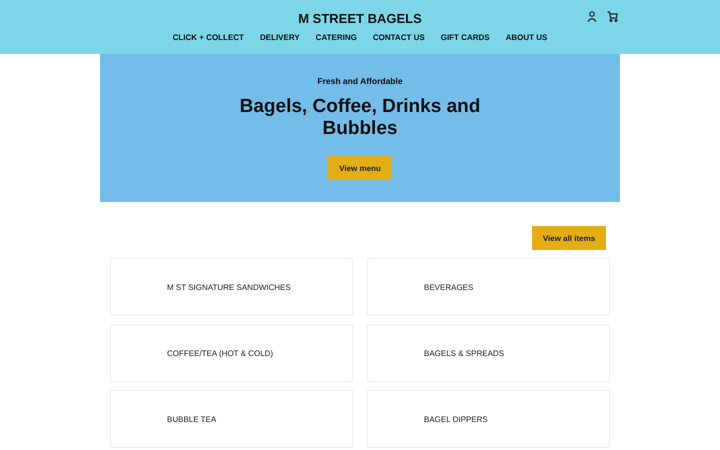  I want to click on category-card: M ST SIGNATURE SANDWICHES, so click(231, 287).